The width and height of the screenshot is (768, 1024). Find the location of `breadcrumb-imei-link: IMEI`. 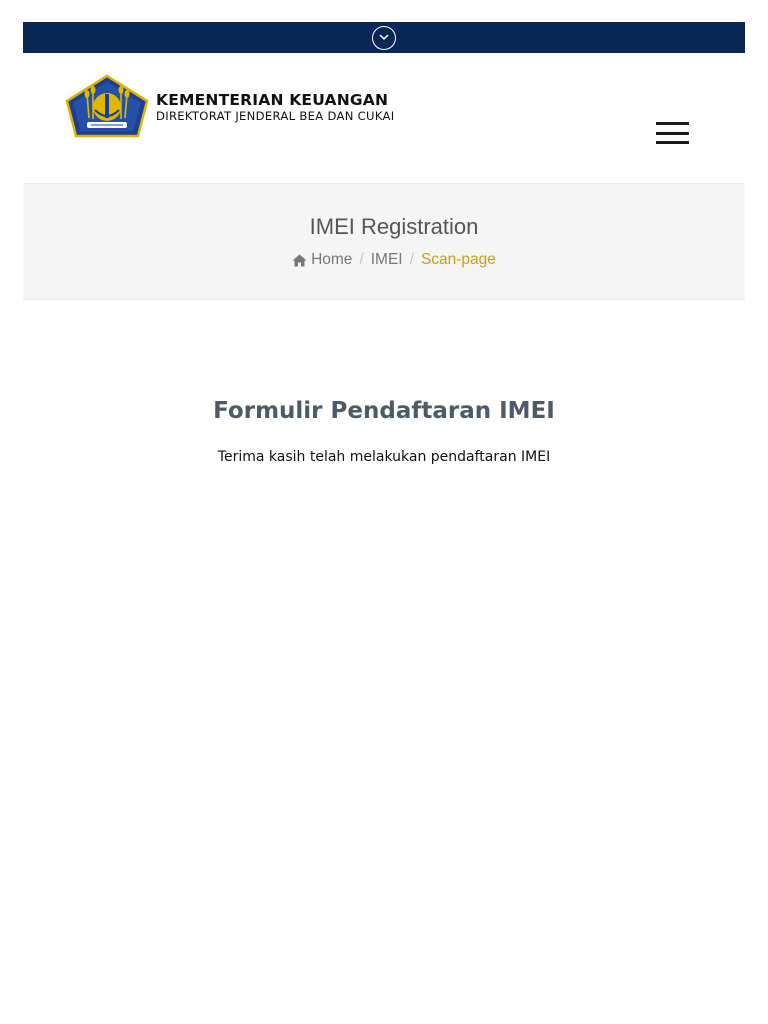

breadcrumb-imei-link: IMEI is located at coordinates (387, 260).